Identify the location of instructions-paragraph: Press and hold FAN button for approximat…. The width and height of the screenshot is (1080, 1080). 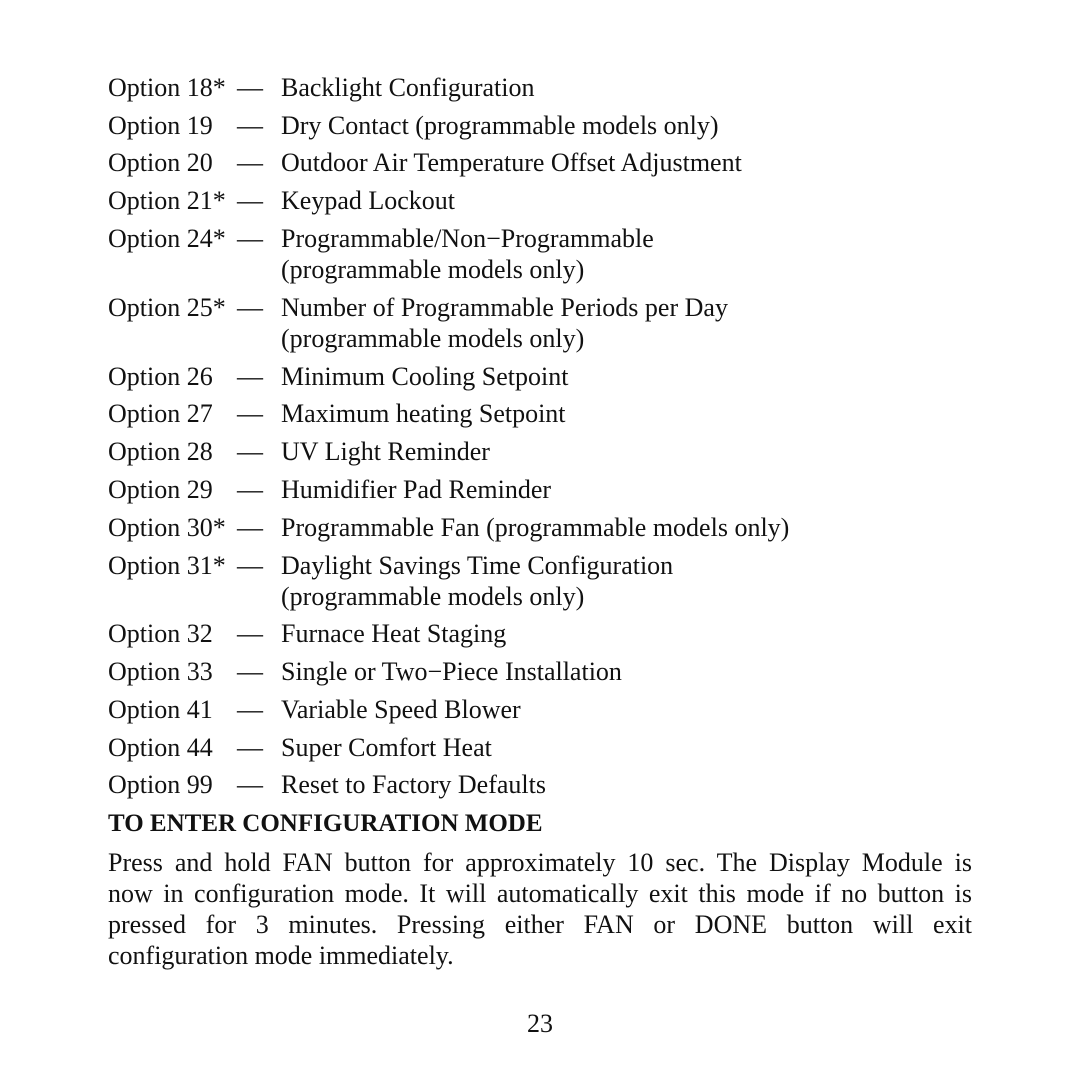
(540, 909).